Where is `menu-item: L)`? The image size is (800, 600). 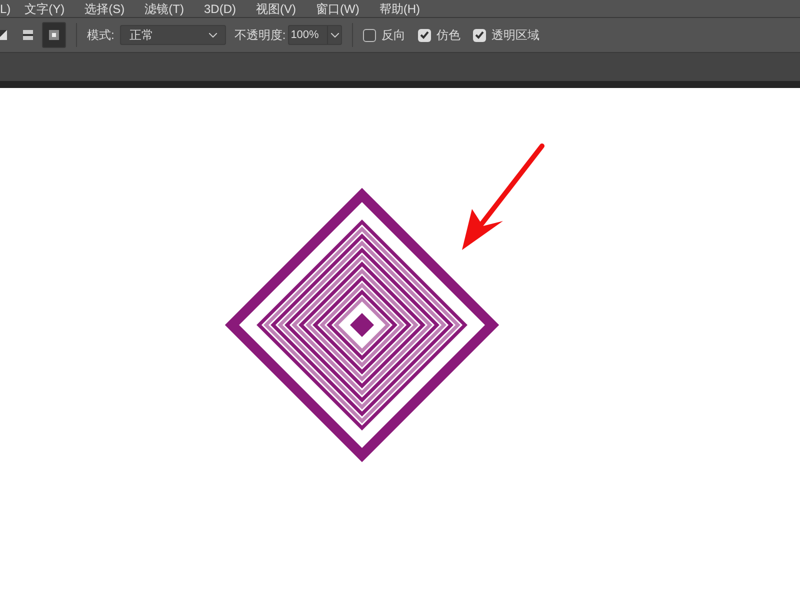 menu-item: L) is located at coordinates (5, 9).